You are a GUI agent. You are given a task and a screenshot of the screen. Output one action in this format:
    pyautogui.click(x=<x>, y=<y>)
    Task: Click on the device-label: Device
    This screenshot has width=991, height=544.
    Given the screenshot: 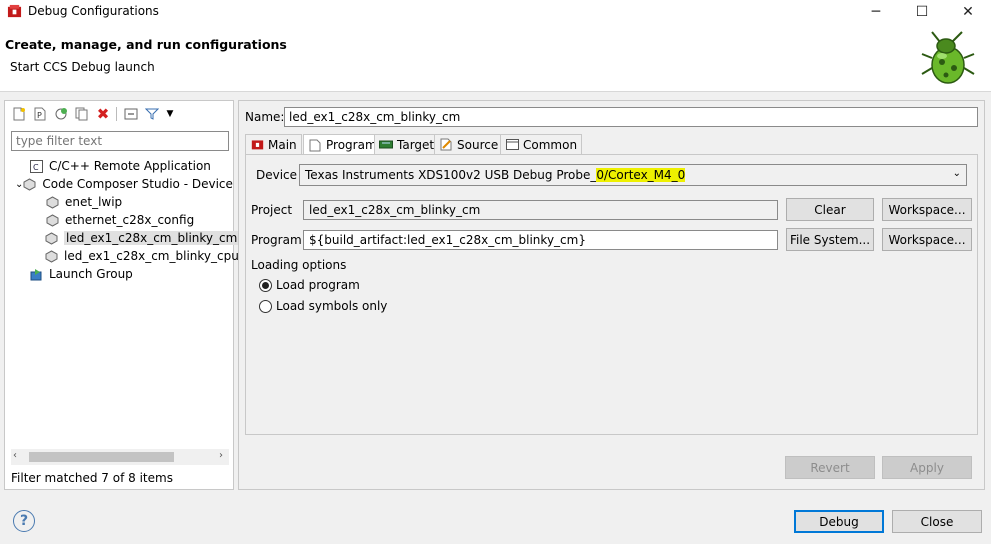 What is the action you would take?
    pyautogui.click(x=277, y=175)
    